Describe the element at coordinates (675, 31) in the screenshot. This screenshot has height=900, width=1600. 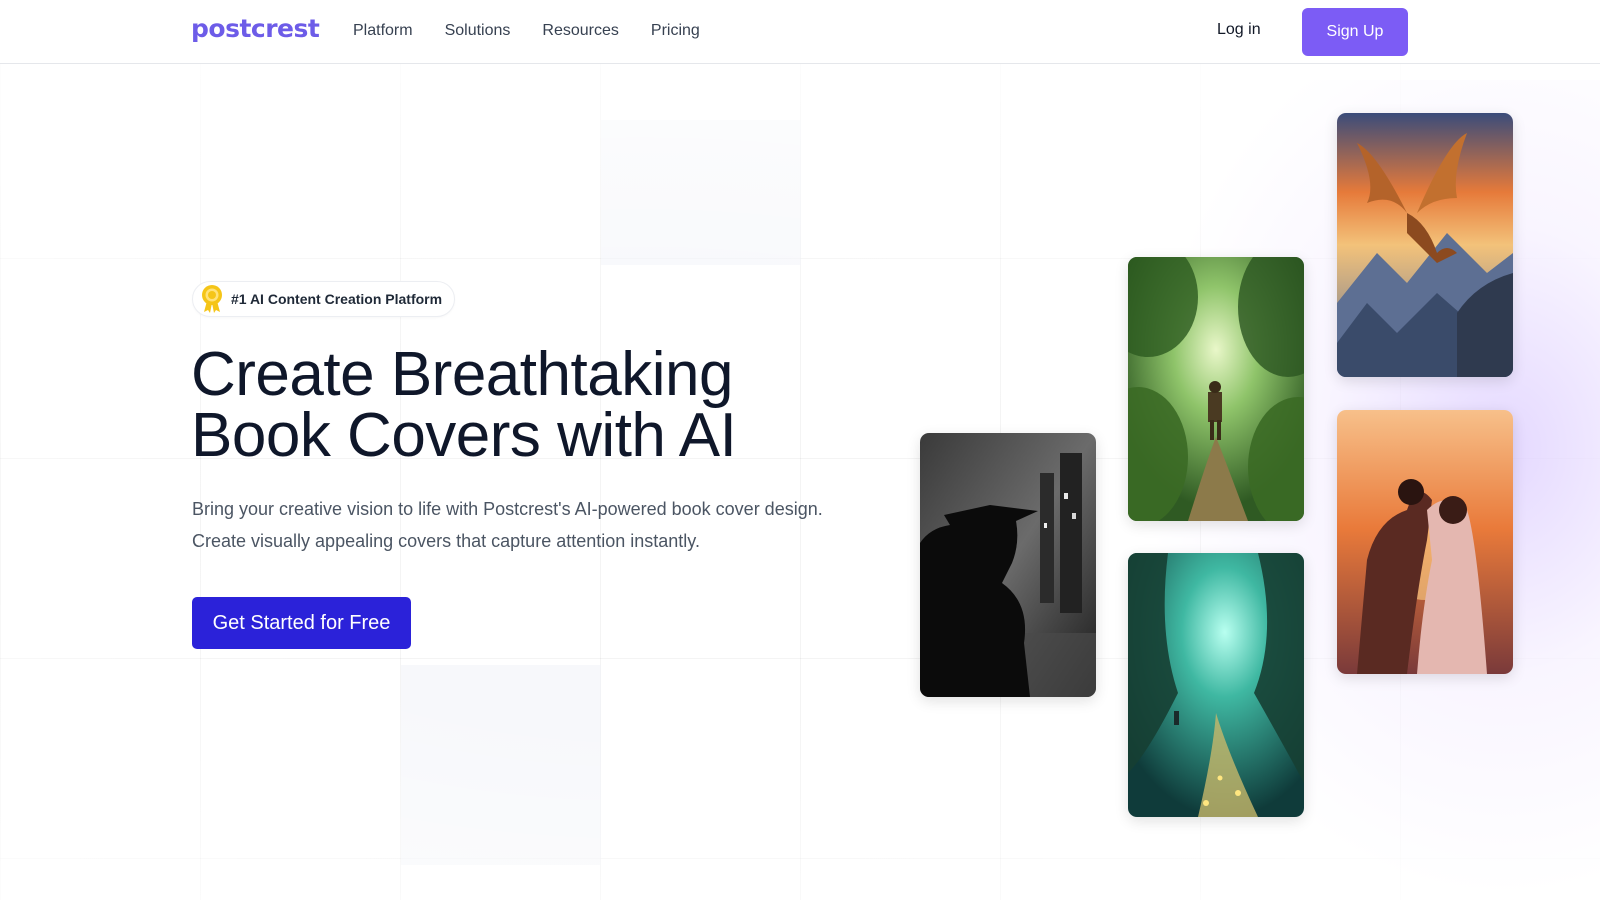
I see `nav-pricing: Pricing` at that location.